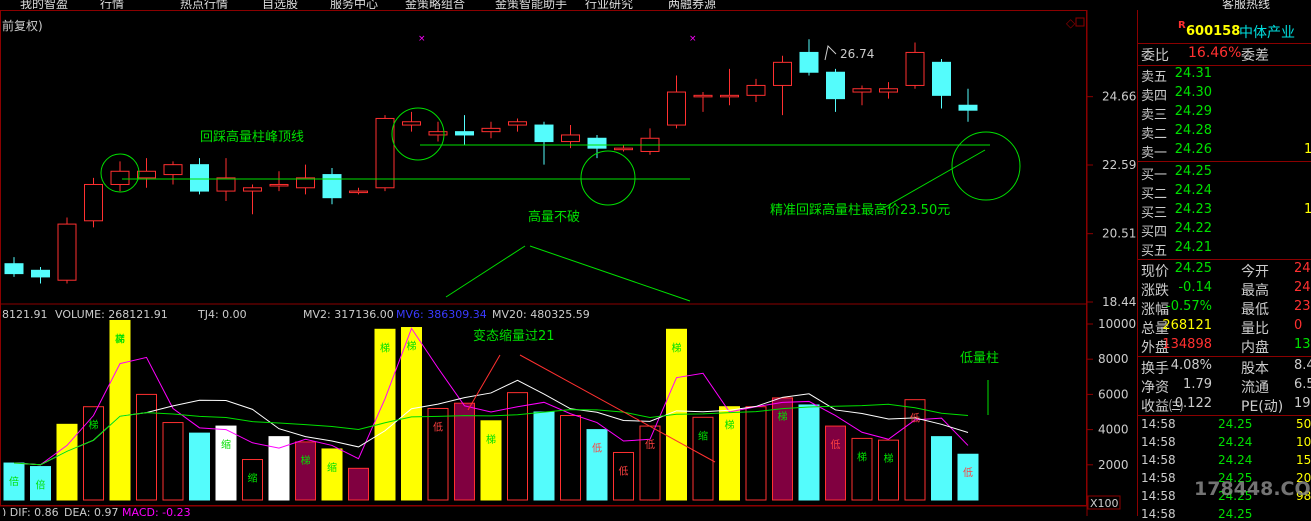 Image resolution: width=1311 pixels, height=521 pixels. I want to click on tick-vol-0: 50, so click(1303, 424).